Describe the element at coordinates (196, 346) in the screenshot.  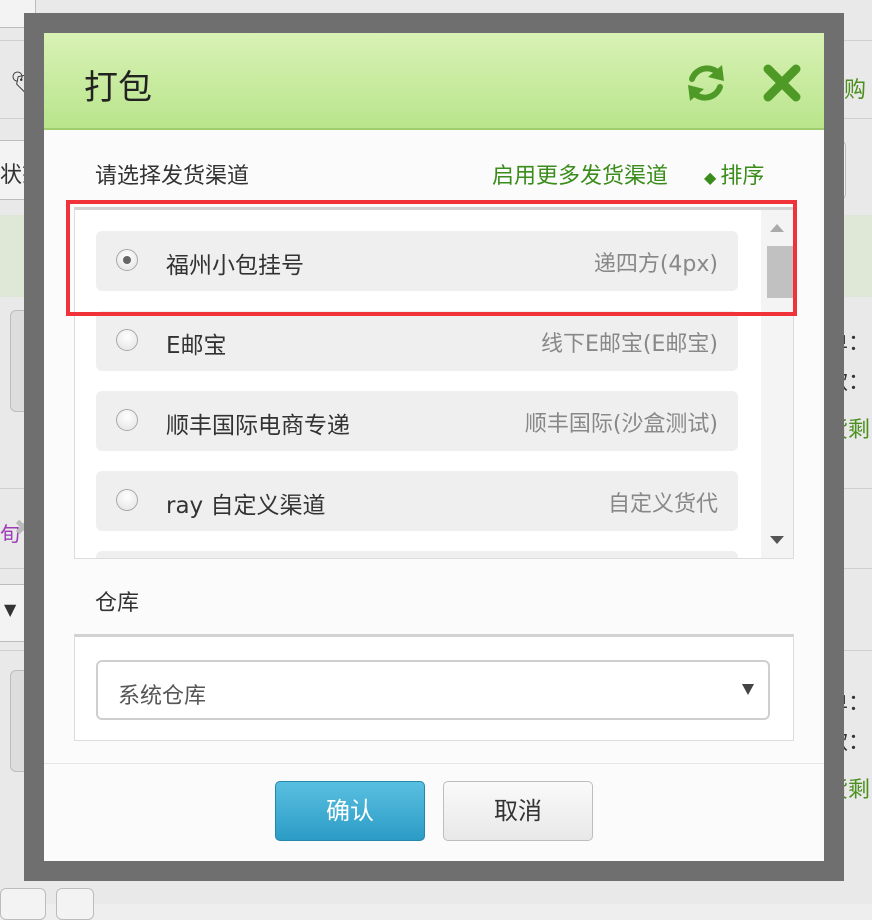
I see `channel-name: E邮宝` at that location.